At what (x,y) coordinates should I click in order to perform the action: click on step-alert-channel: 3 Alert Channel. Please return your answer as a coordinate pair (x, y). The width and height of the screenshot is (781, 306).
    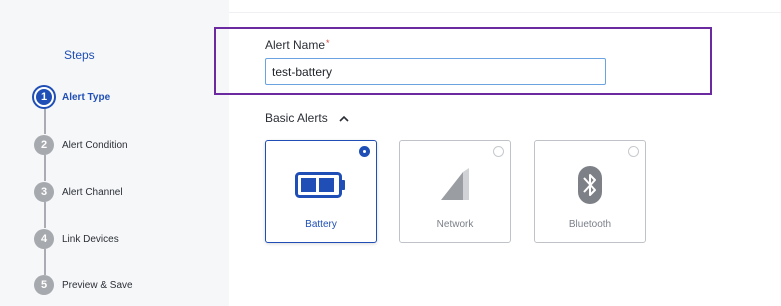
    Looking at the image, I should click on (78, 192).